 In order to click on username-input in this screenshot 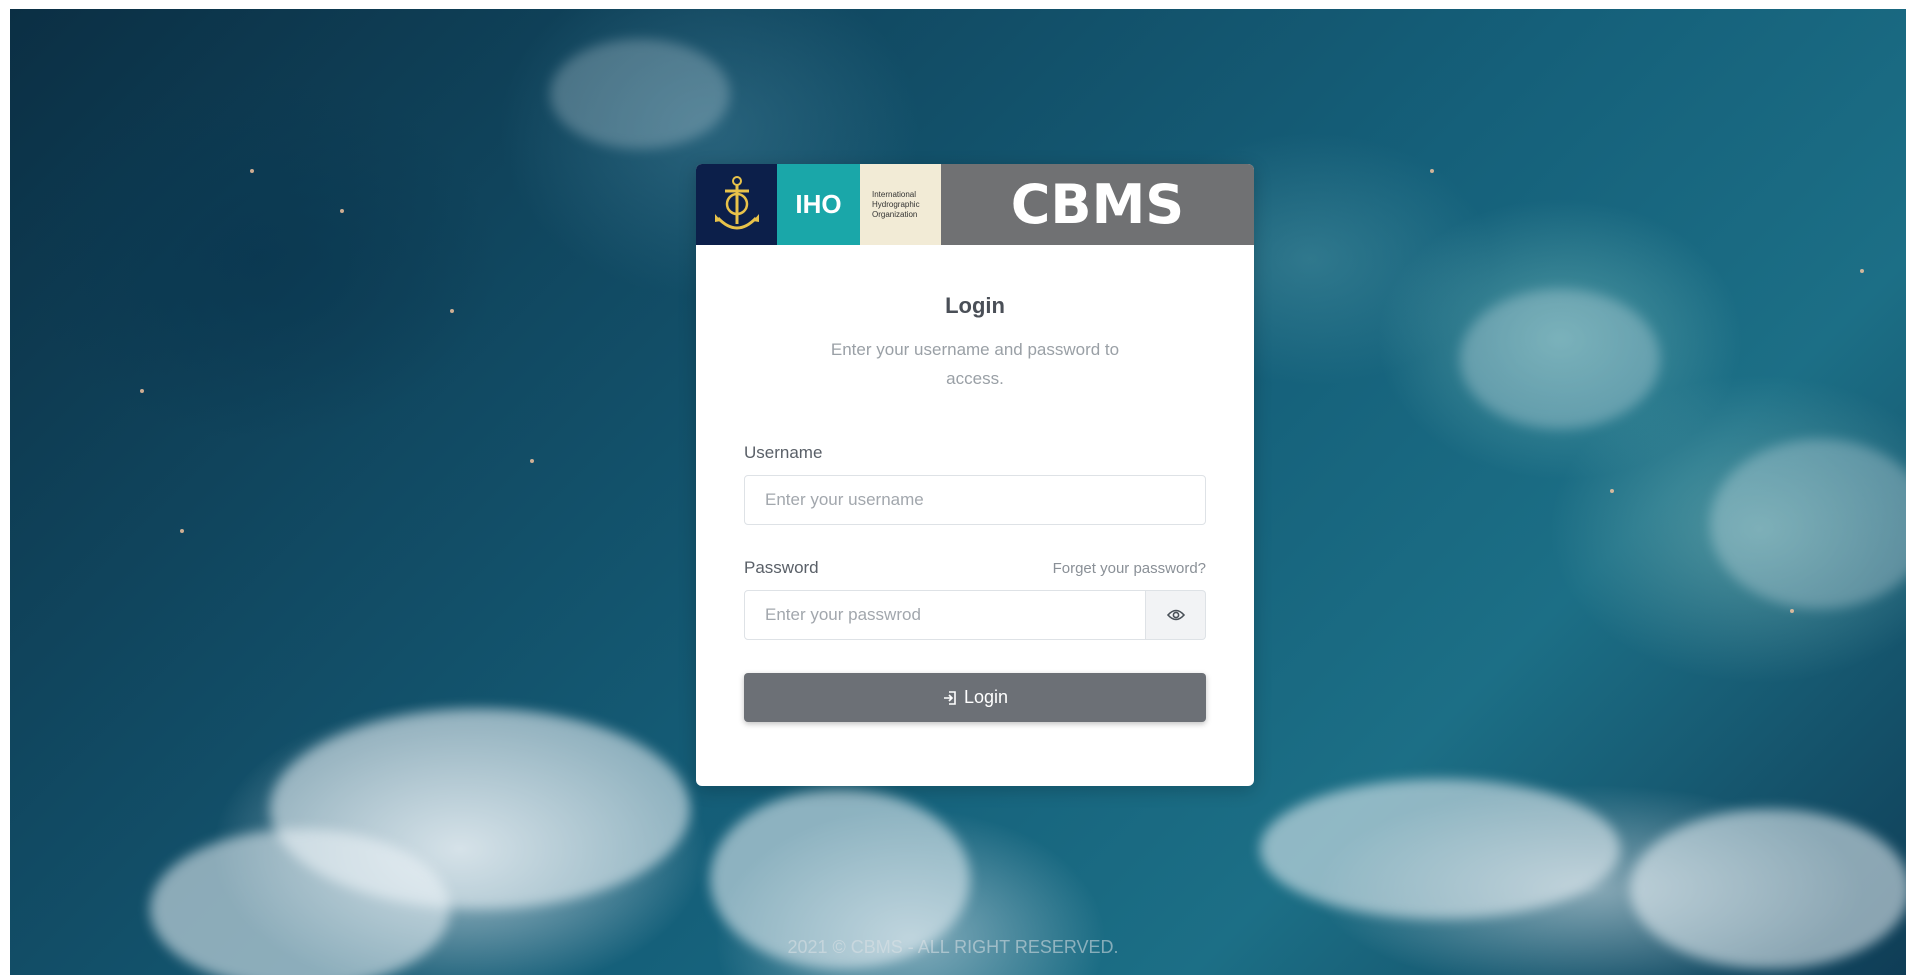, I will do `click(975, 500)`.